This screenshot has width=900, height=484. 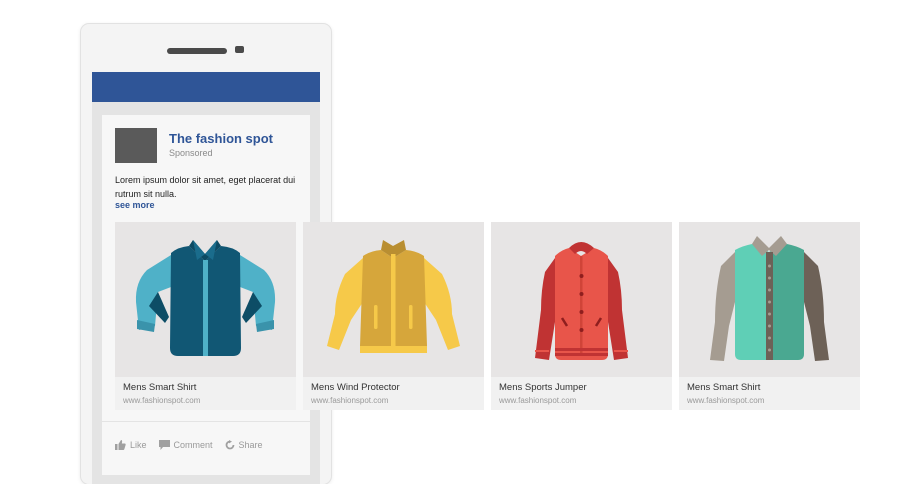 I want to click on page-name-link: The fashion spot, so click(x=221, y=138).